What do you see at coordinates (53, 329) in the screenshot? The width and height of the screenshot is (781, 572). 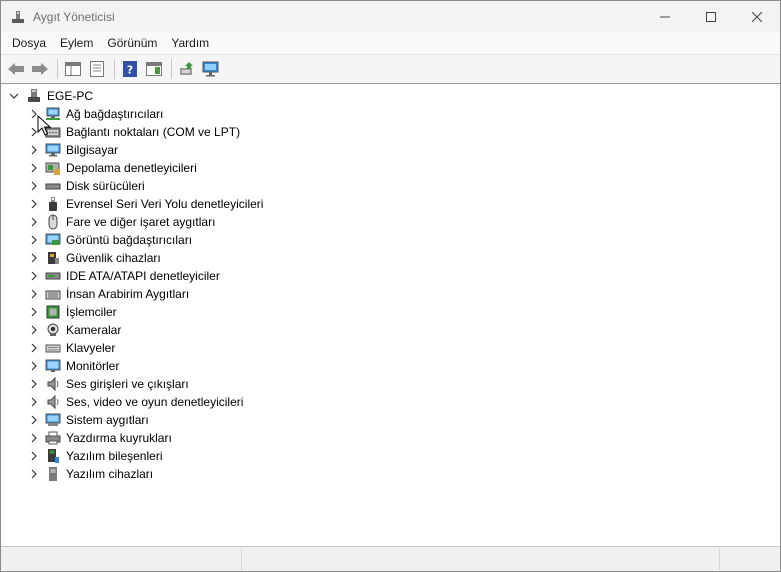 I see `camera-icon` at bounding box center [53, 329].